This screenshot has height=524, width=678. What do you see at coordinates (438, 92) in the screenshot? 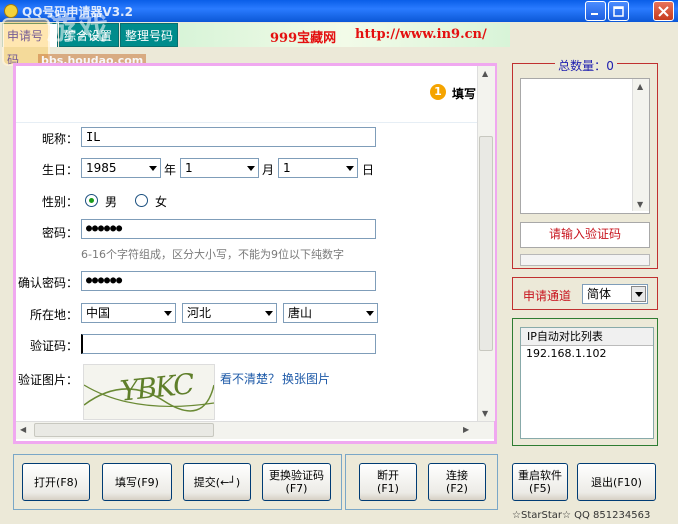
I see `step-badge: 1` at bounding box center [438, 92].